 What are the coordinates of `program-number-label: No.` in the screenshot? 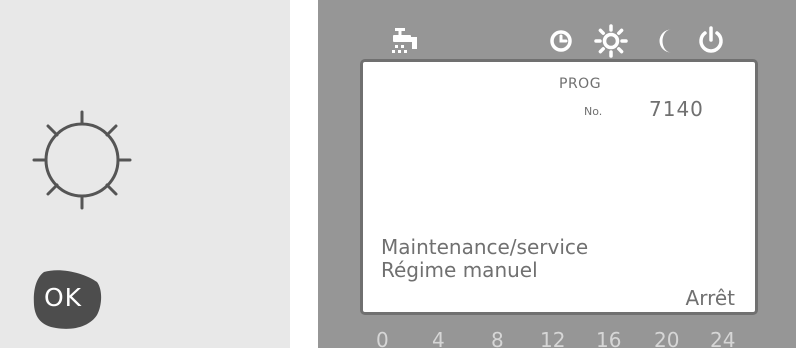 It's located at (593, 111).